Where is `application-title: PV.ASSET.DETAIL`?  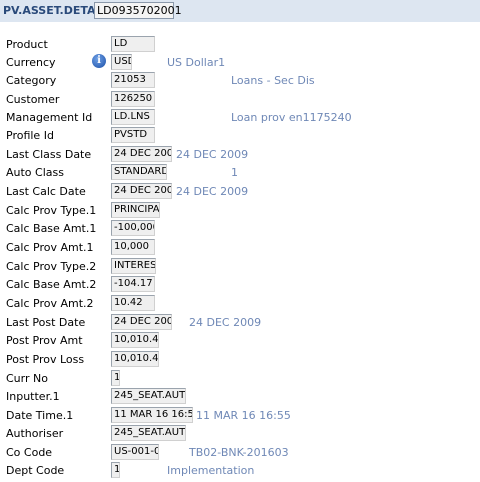
application-title: PV.ASSET.DETAIL is located at coordinates (55, 10).